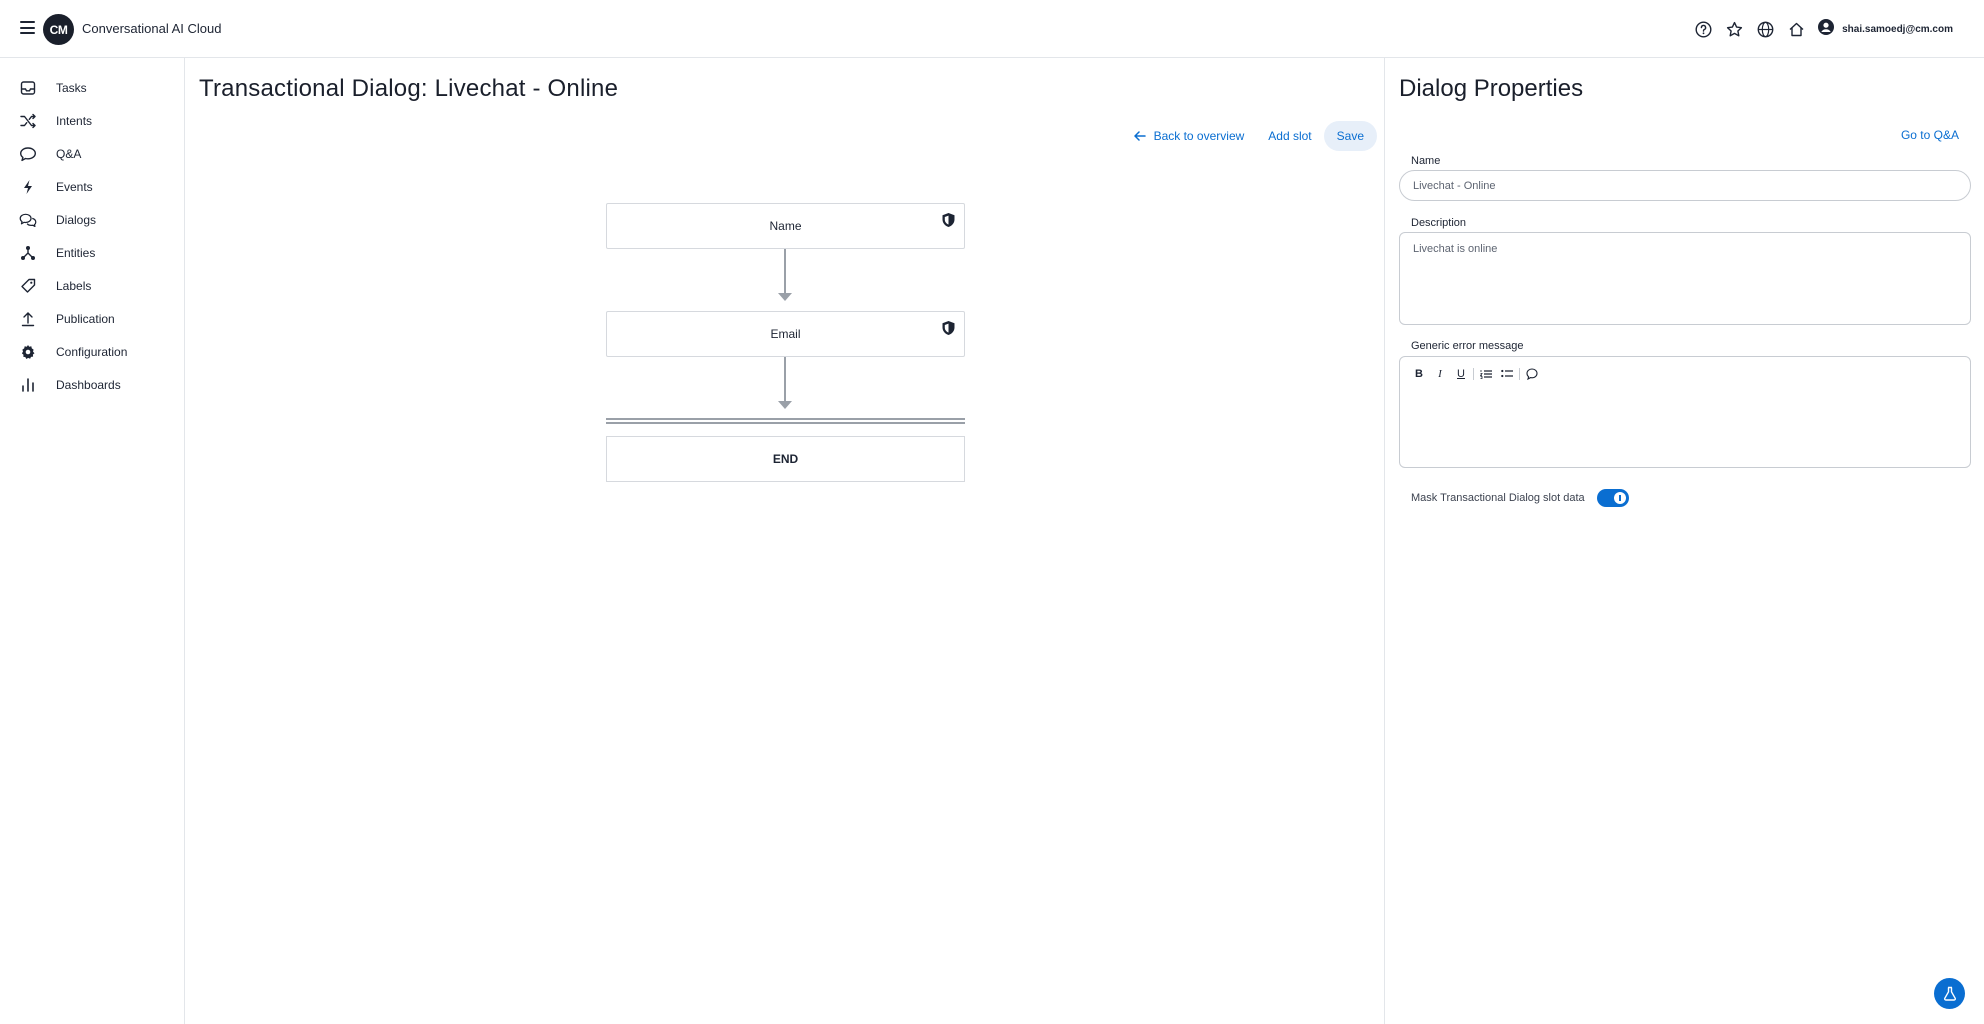 This screenshot has width=1984, height=1024. What do you see at coordinates (1461, 374) in the screenshot?
I see `underline-button: U` at bounding box center [1461, 374].